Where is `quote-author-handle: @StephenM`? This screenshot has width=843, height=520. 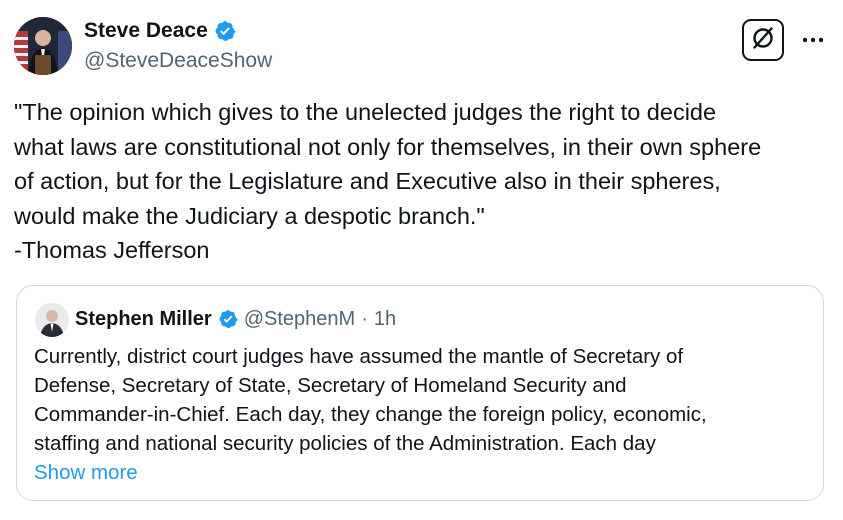
quote-author-handle: @StephenM is located at coordinates (299, 319).